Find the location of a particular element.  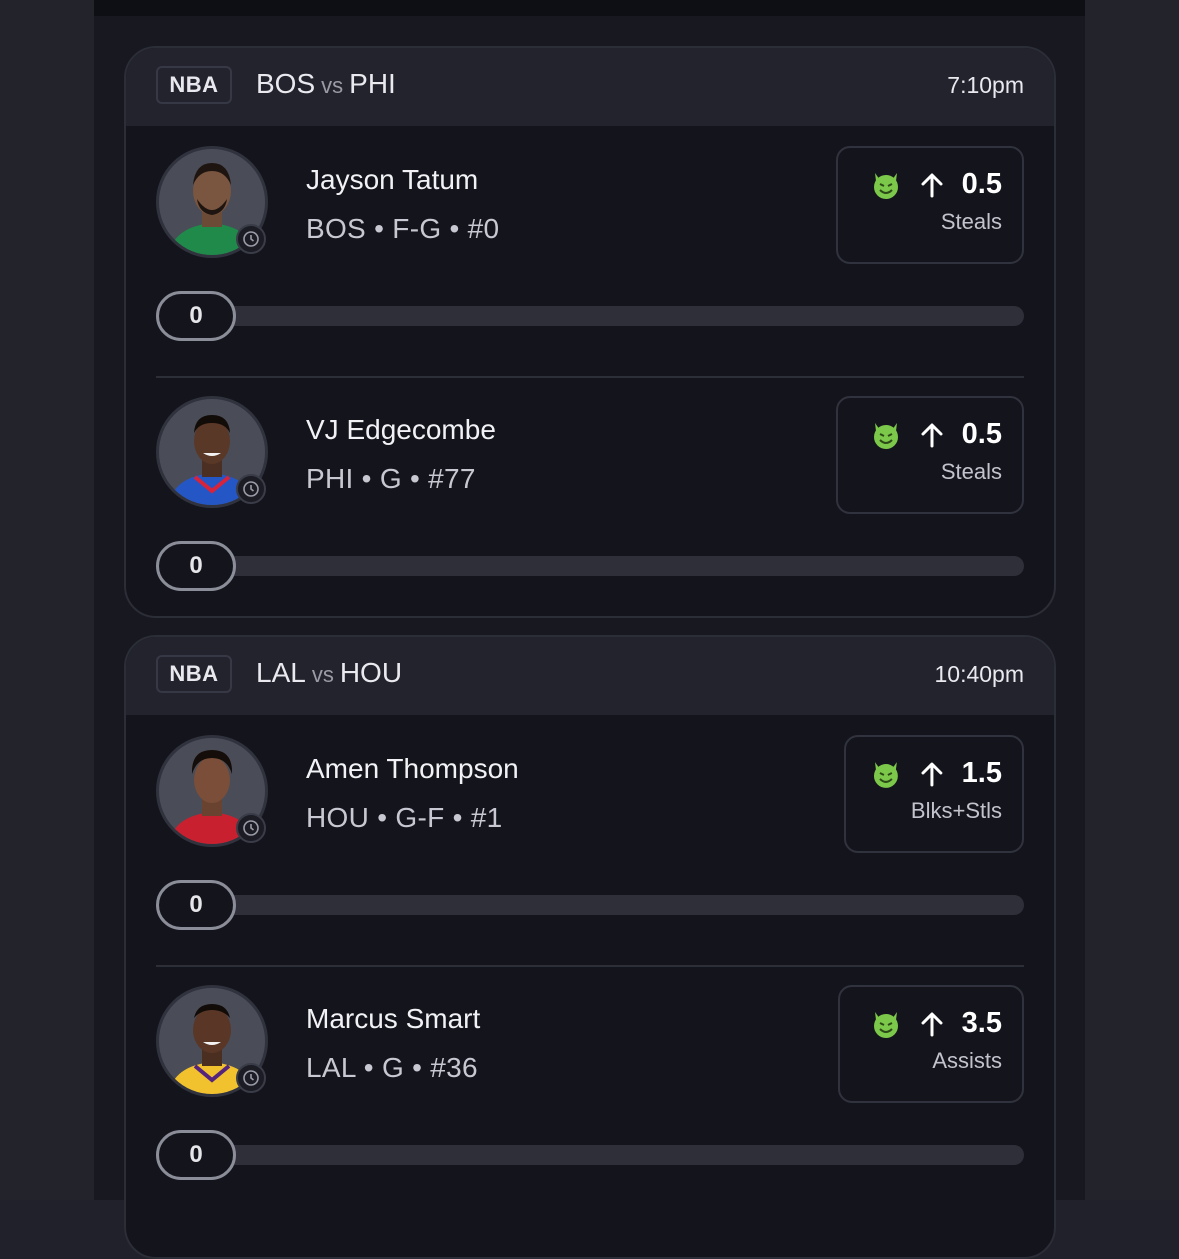

away-team: BOS is located at coordinates (286, 83).